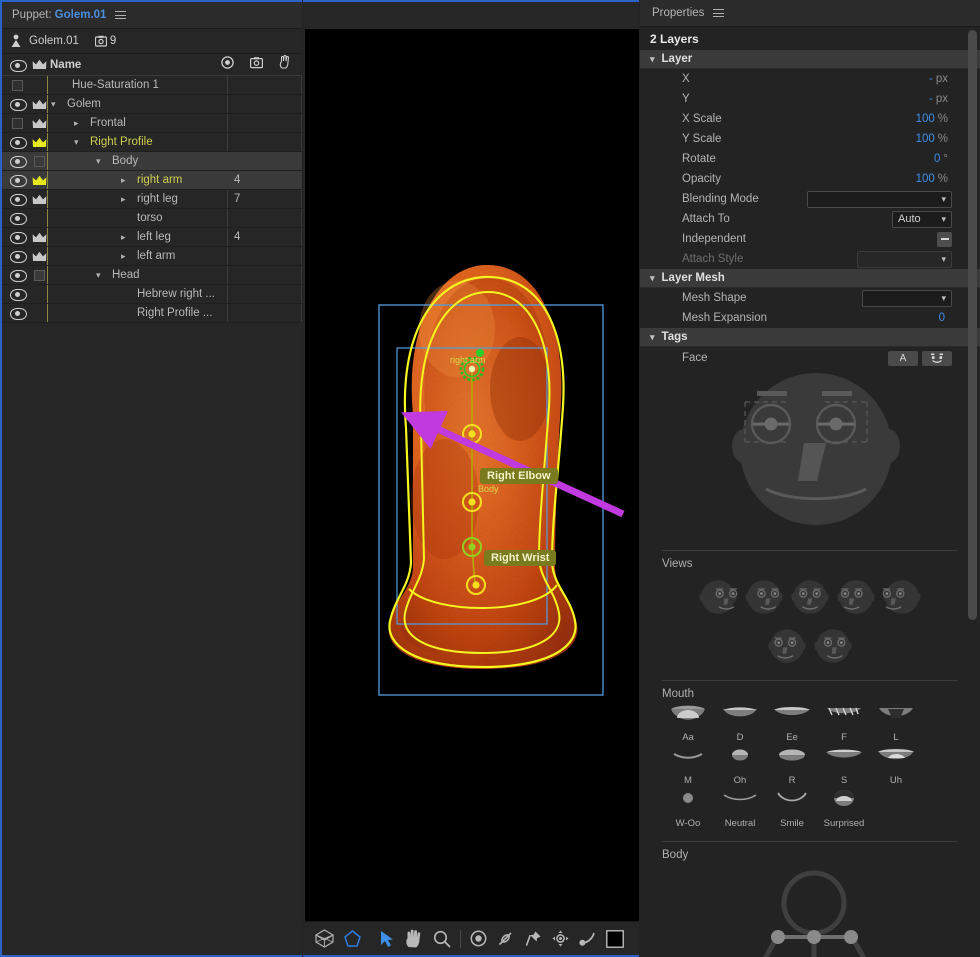 The height and width of the screenshot is (957, 980). What do you see at coordinates (505, 939) in the screenshot?
I see `transform-pin-icon` at bounding box center [505, 939].